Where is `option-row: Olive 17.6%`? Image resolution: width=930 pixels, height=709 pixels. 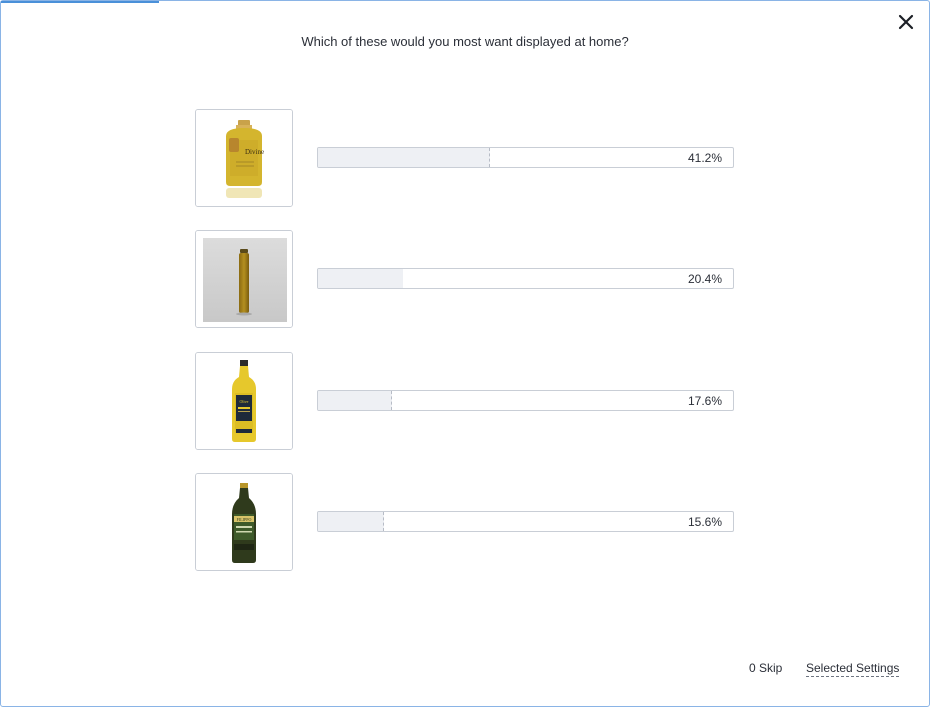
option-row: Olive 17.6% is located at coordinates (465, 401).